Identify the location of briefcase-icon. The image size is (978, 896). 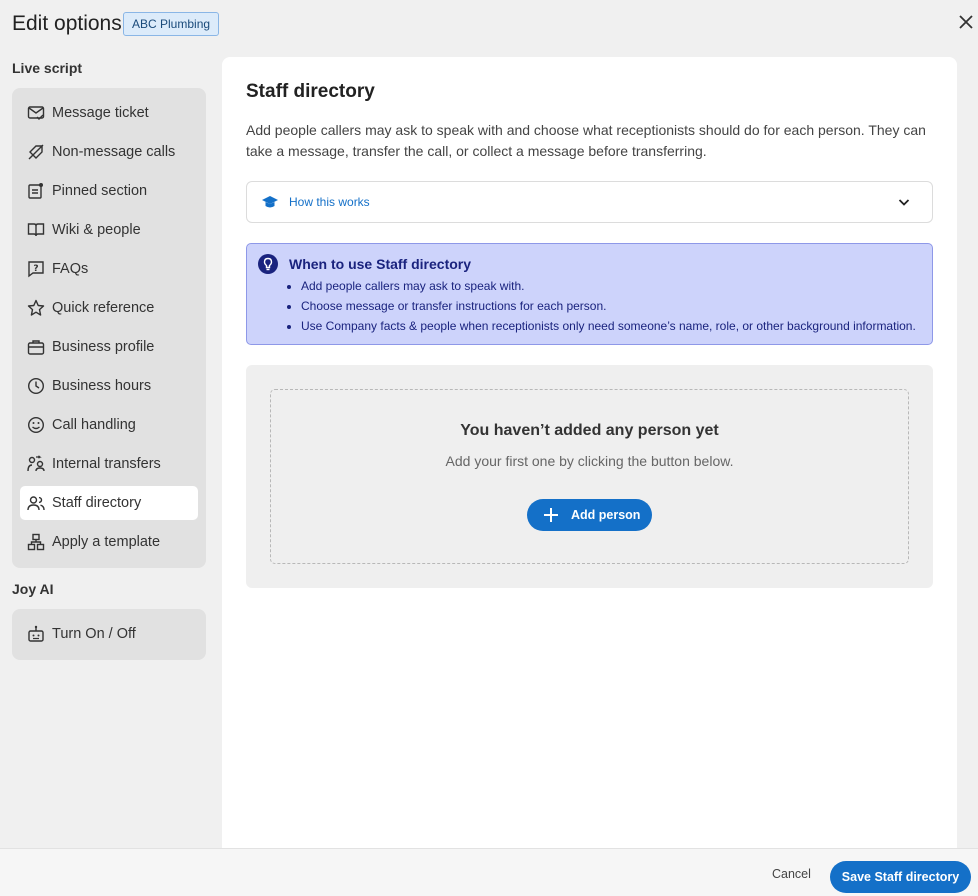
(36, 347).